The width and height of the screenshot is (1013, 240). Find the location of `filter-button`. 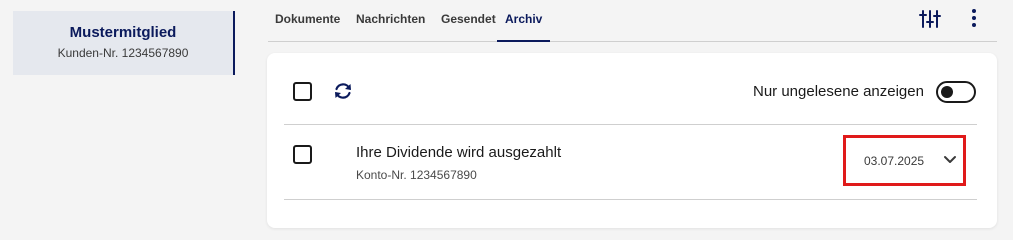

filter-button is located at coordinates (930, 19).